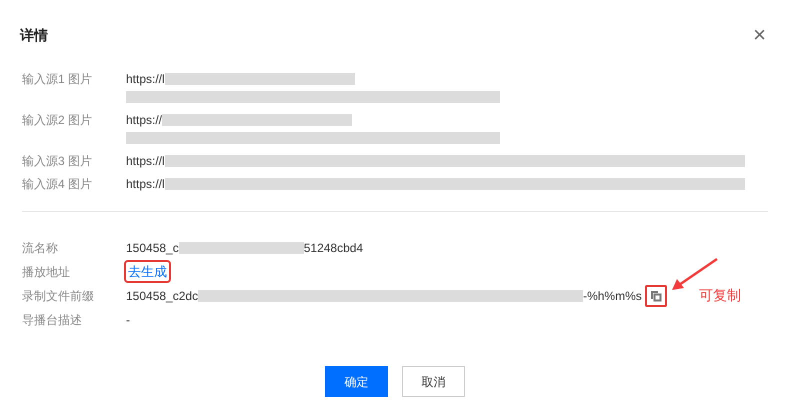 The width and height of the screenshot is (790, 417). What do you see at coordinates (162, 296) in the screenshot?
I see `field-value: 150458_c2dc` at bounding box center [162, 296].